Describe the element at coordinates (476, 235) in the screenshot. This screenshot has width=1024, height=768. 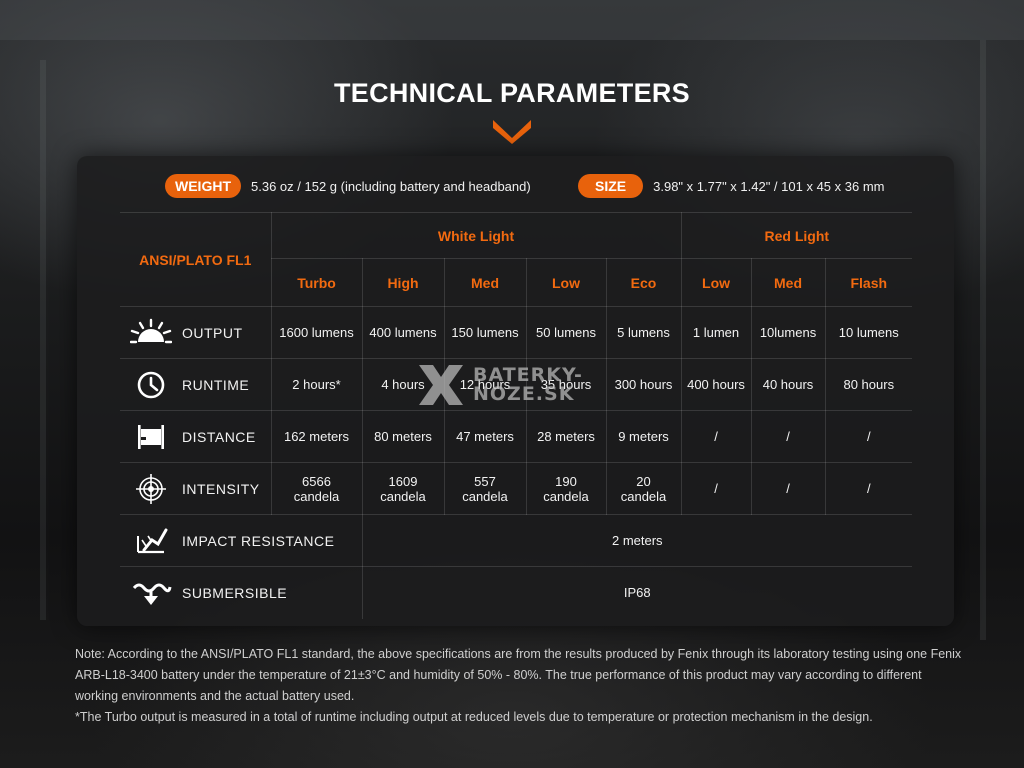
I see `white-light-header: White Light` at that location.